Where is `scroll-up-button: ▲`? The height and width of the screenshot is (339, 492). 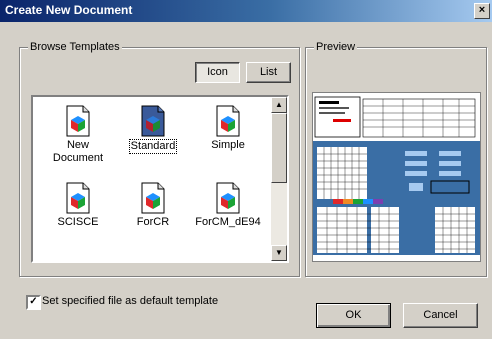
scroll-up-button: ▲ is located at coordinates (279, 105).